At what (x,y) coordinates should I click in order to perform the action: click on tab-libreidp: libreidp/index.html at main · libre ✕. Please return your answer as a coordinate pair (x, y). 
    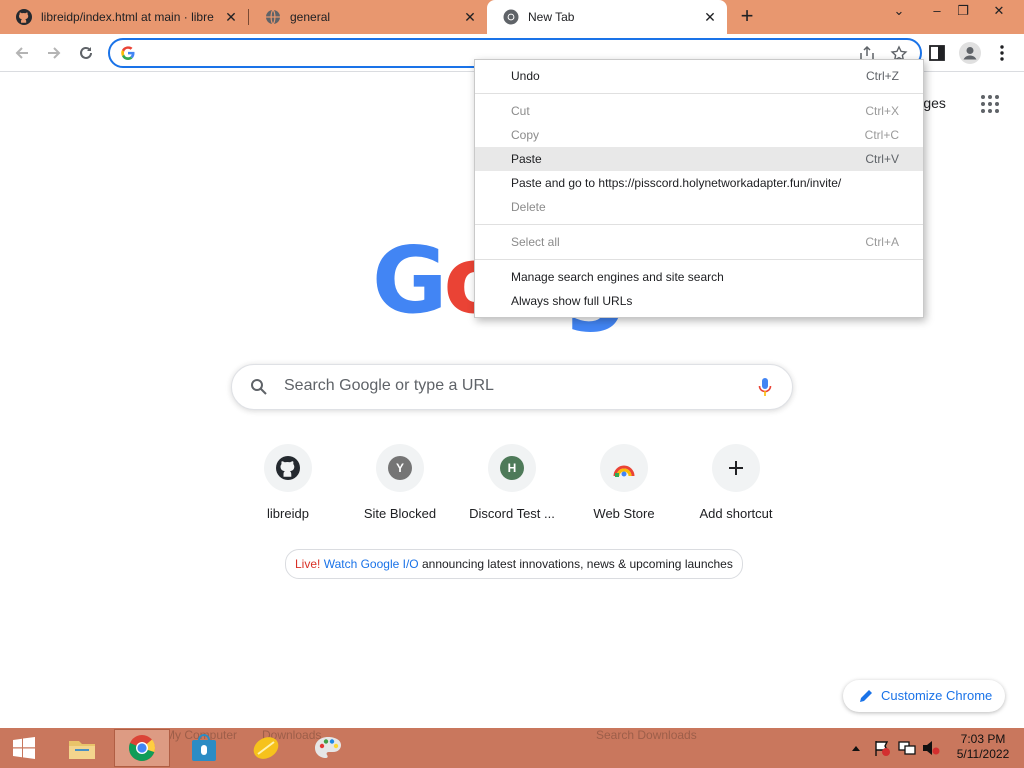
    Looking at the image, I should click on (124, 17).